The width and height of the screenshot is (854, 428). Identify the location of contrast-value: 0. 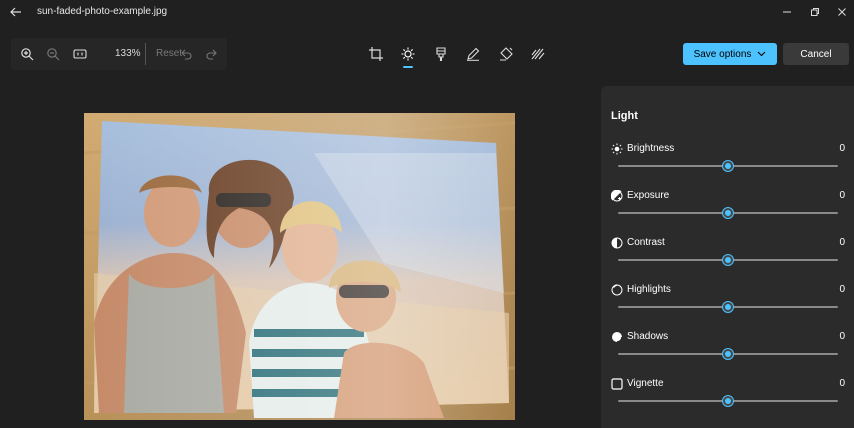
(842, 242).